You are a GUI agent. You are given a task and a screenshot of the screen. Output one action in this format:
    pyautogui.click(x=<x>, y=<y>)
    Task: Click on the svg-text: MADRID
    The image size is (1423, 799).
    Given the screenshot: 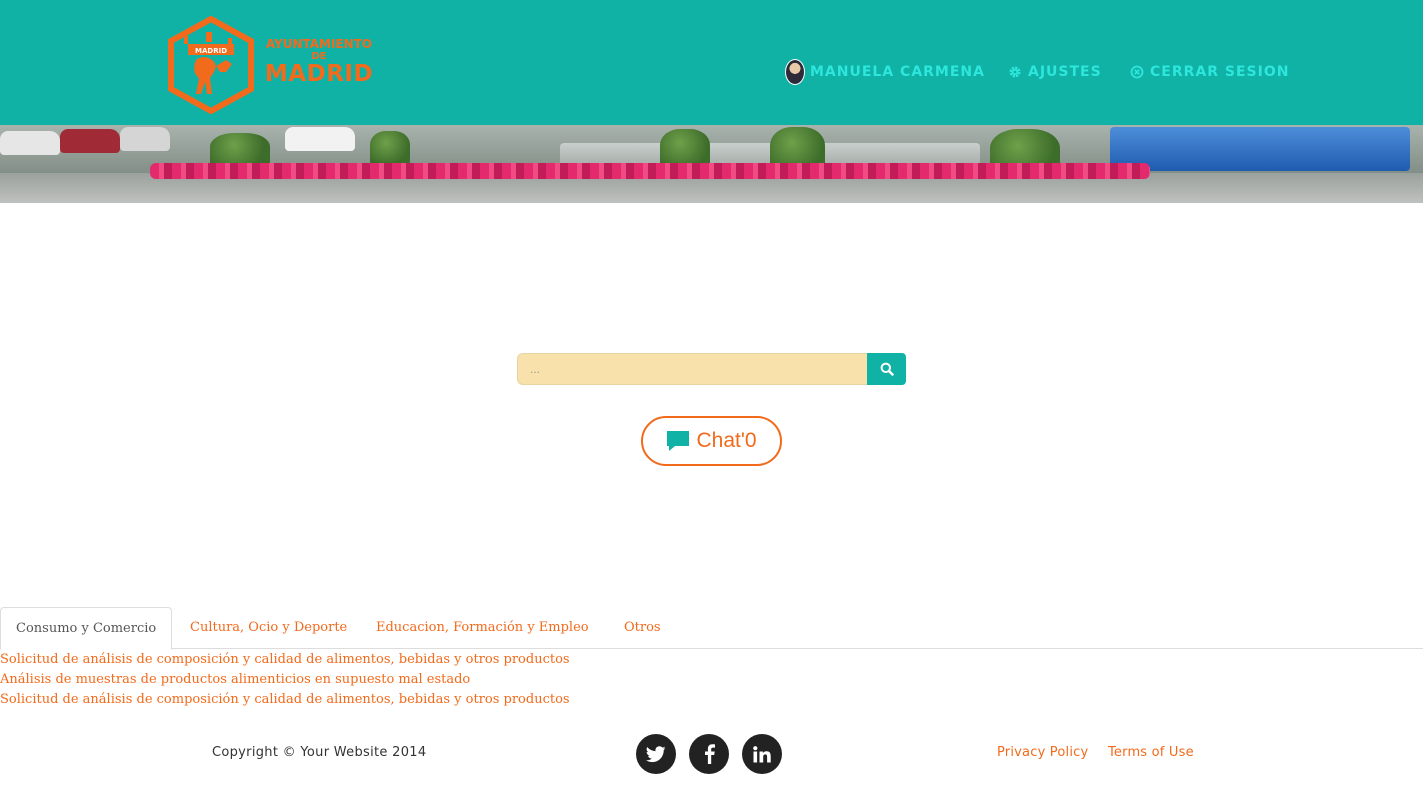 What is the action you would take?
    pyautogui.click(x=211, y=51)
    